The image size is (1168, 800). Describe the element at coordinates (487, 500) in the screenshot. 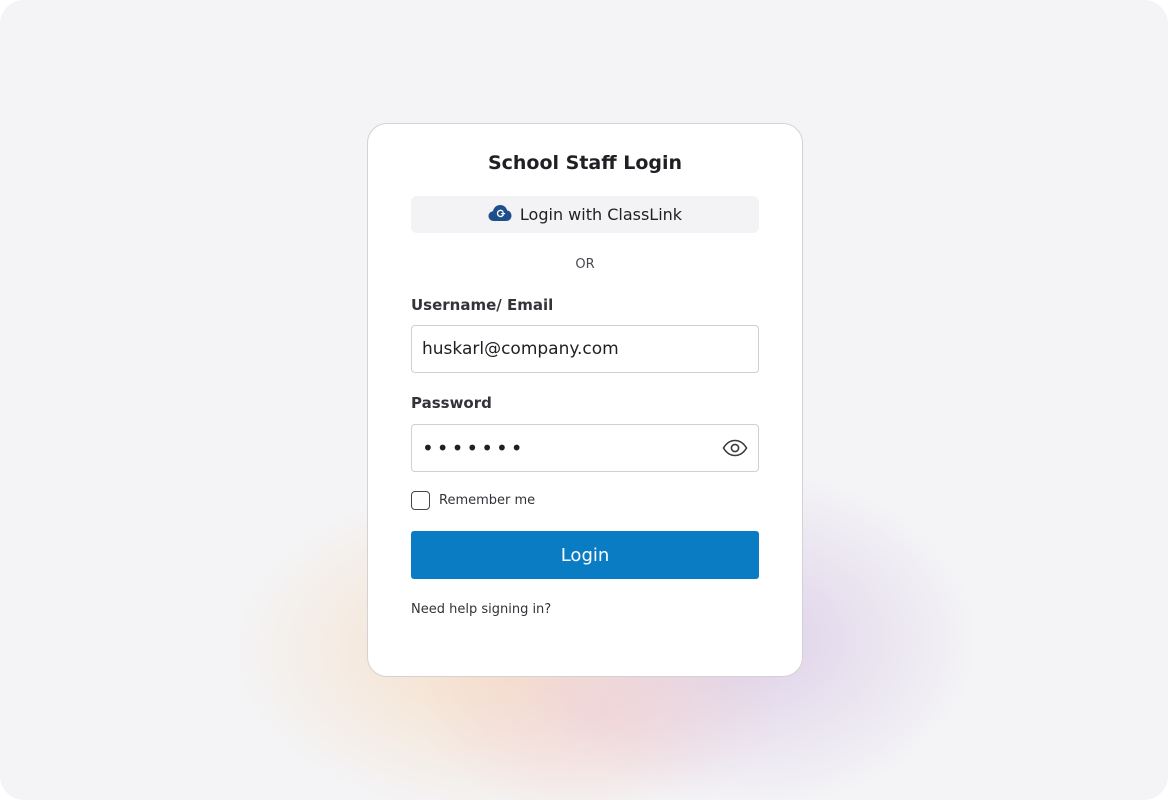

I see `remember-me-label: Remember me` at that location.